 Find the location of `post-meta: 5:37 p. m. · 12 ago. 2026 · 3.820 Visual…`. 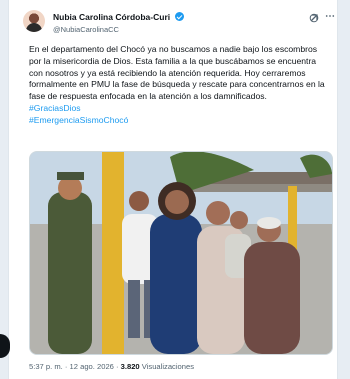

post-meta: 5:37 p. m. · 12 ago. 2026 · 3.820 Visual… is located at coordinates (111, 366).